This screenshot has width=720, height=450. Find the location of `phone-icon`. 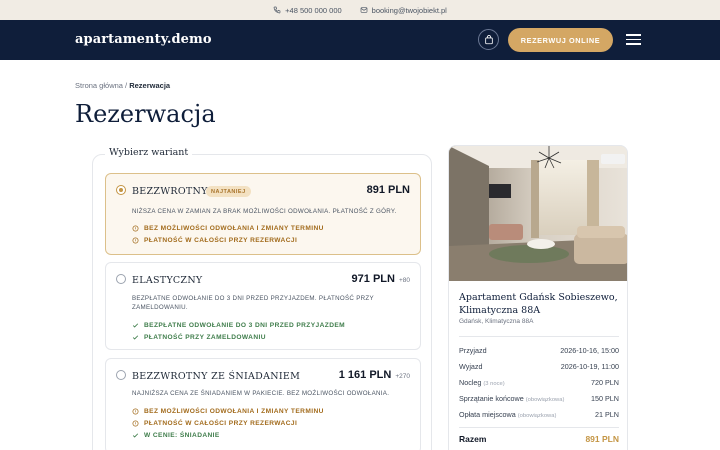

phone-icon is located at coordinates (277, 10).